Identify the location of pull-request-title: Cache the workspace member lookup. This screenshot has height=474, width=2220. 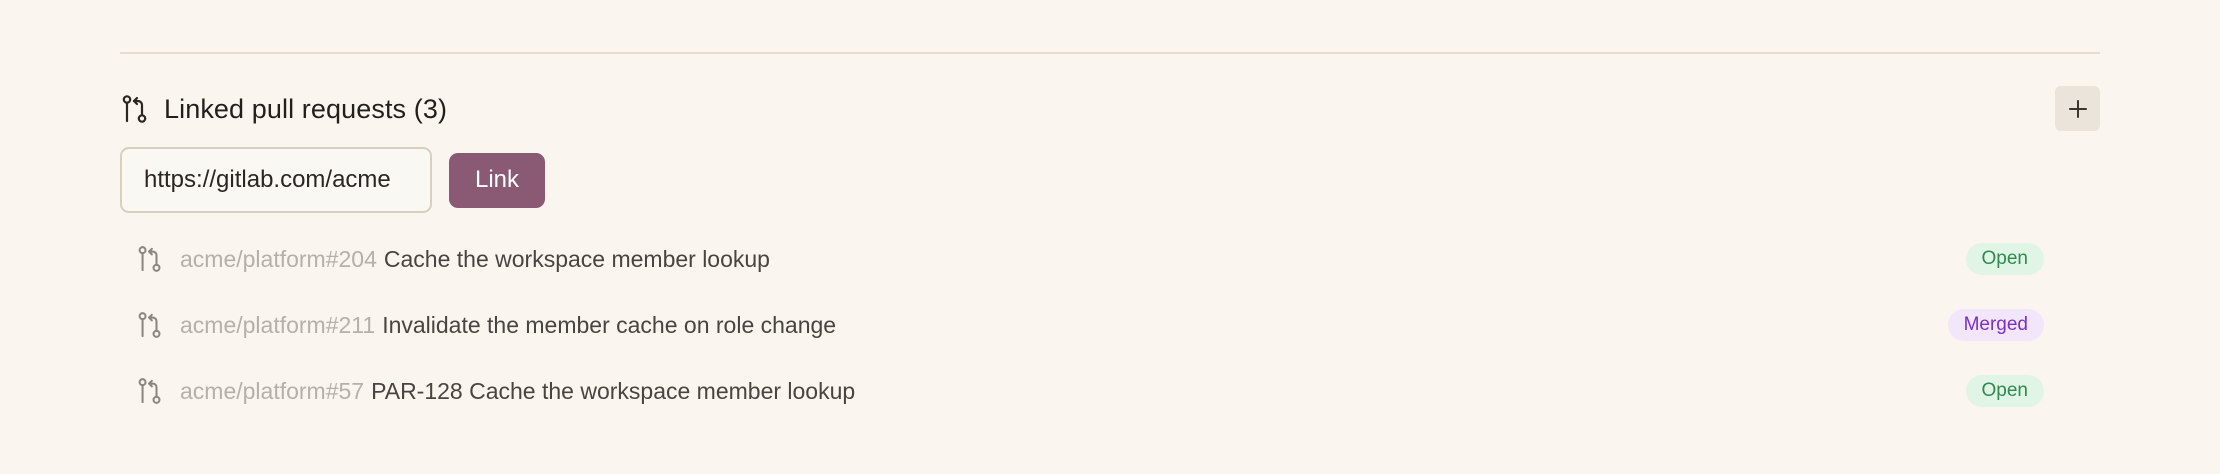
(576, 258).